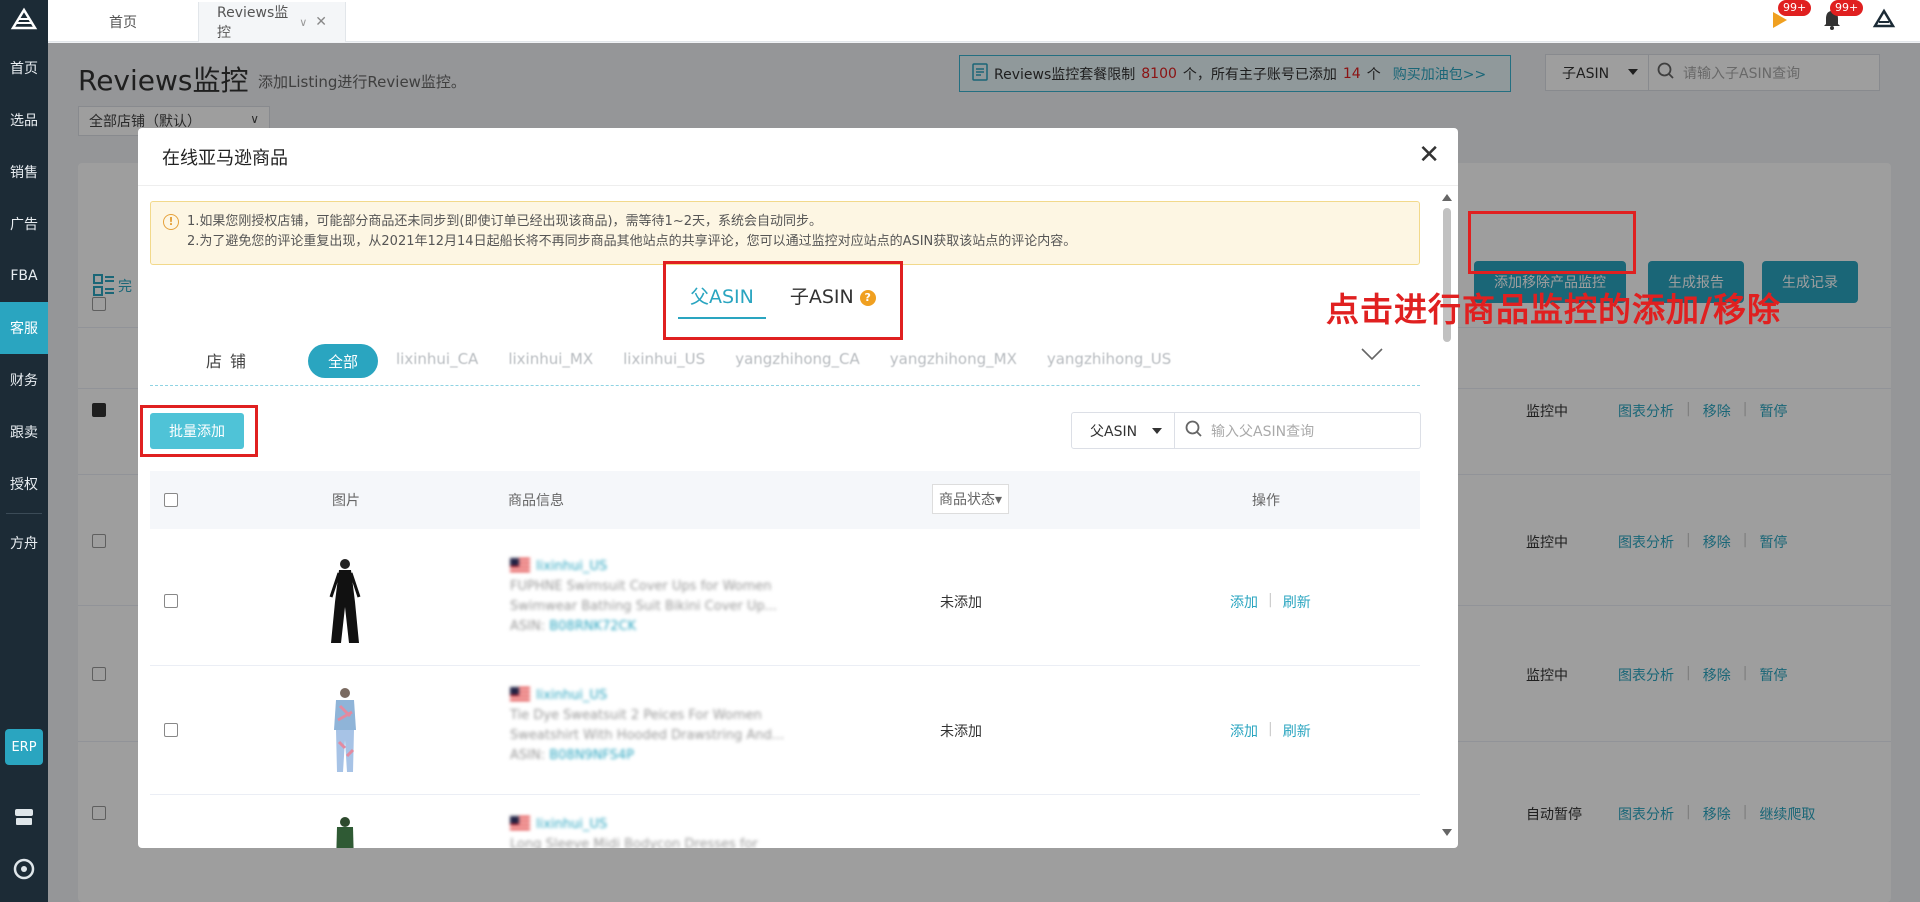  What do you see at coordinates (24, 172) in the screenshot?
I see `sidebar-item-sales: 销售` at bounding box center [24, 172].